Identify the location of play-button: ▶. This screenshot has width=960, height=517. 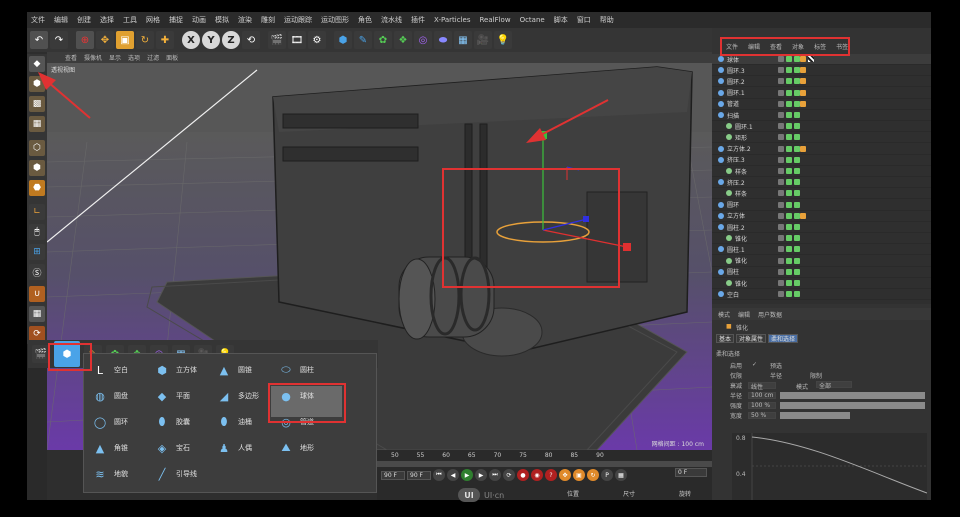
(467, 475).